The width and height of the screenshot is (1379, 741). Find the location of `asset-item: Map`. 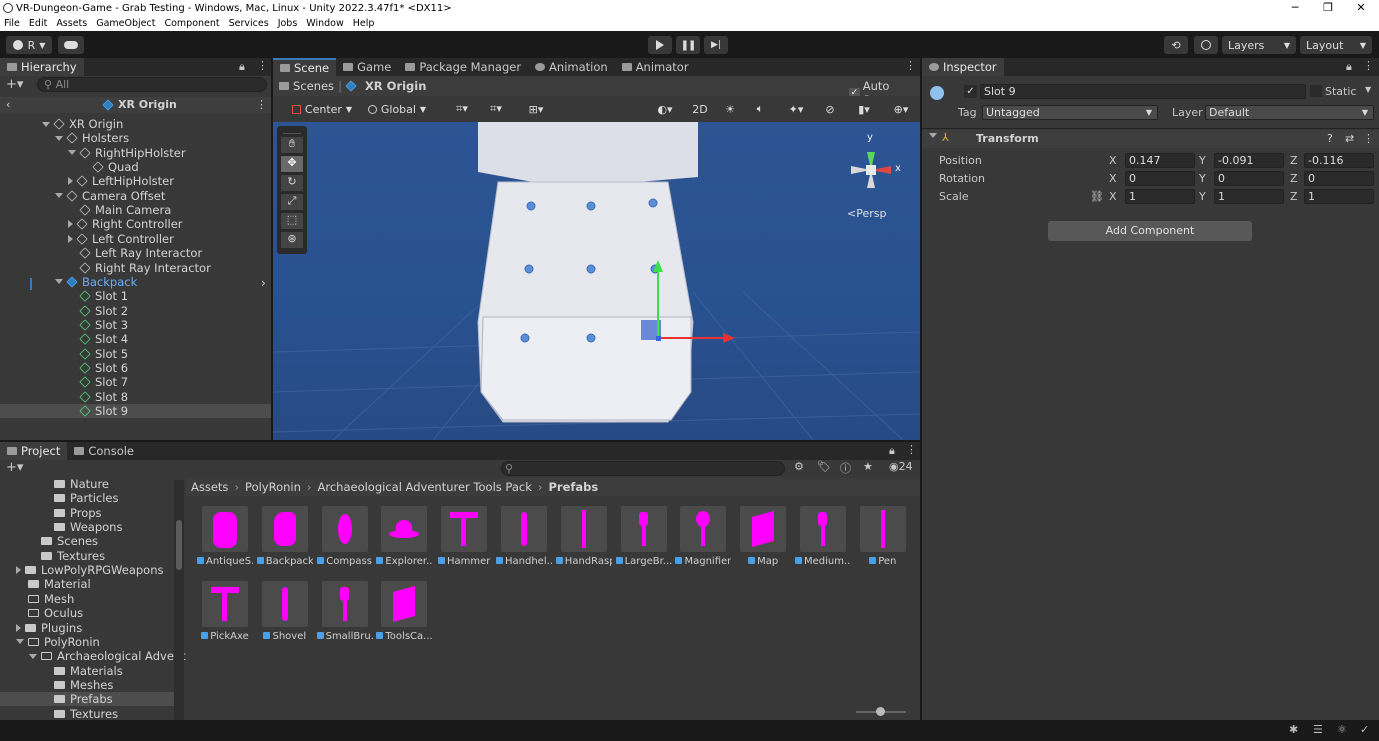

asset-item: Map is located at coordinates (763, 536).